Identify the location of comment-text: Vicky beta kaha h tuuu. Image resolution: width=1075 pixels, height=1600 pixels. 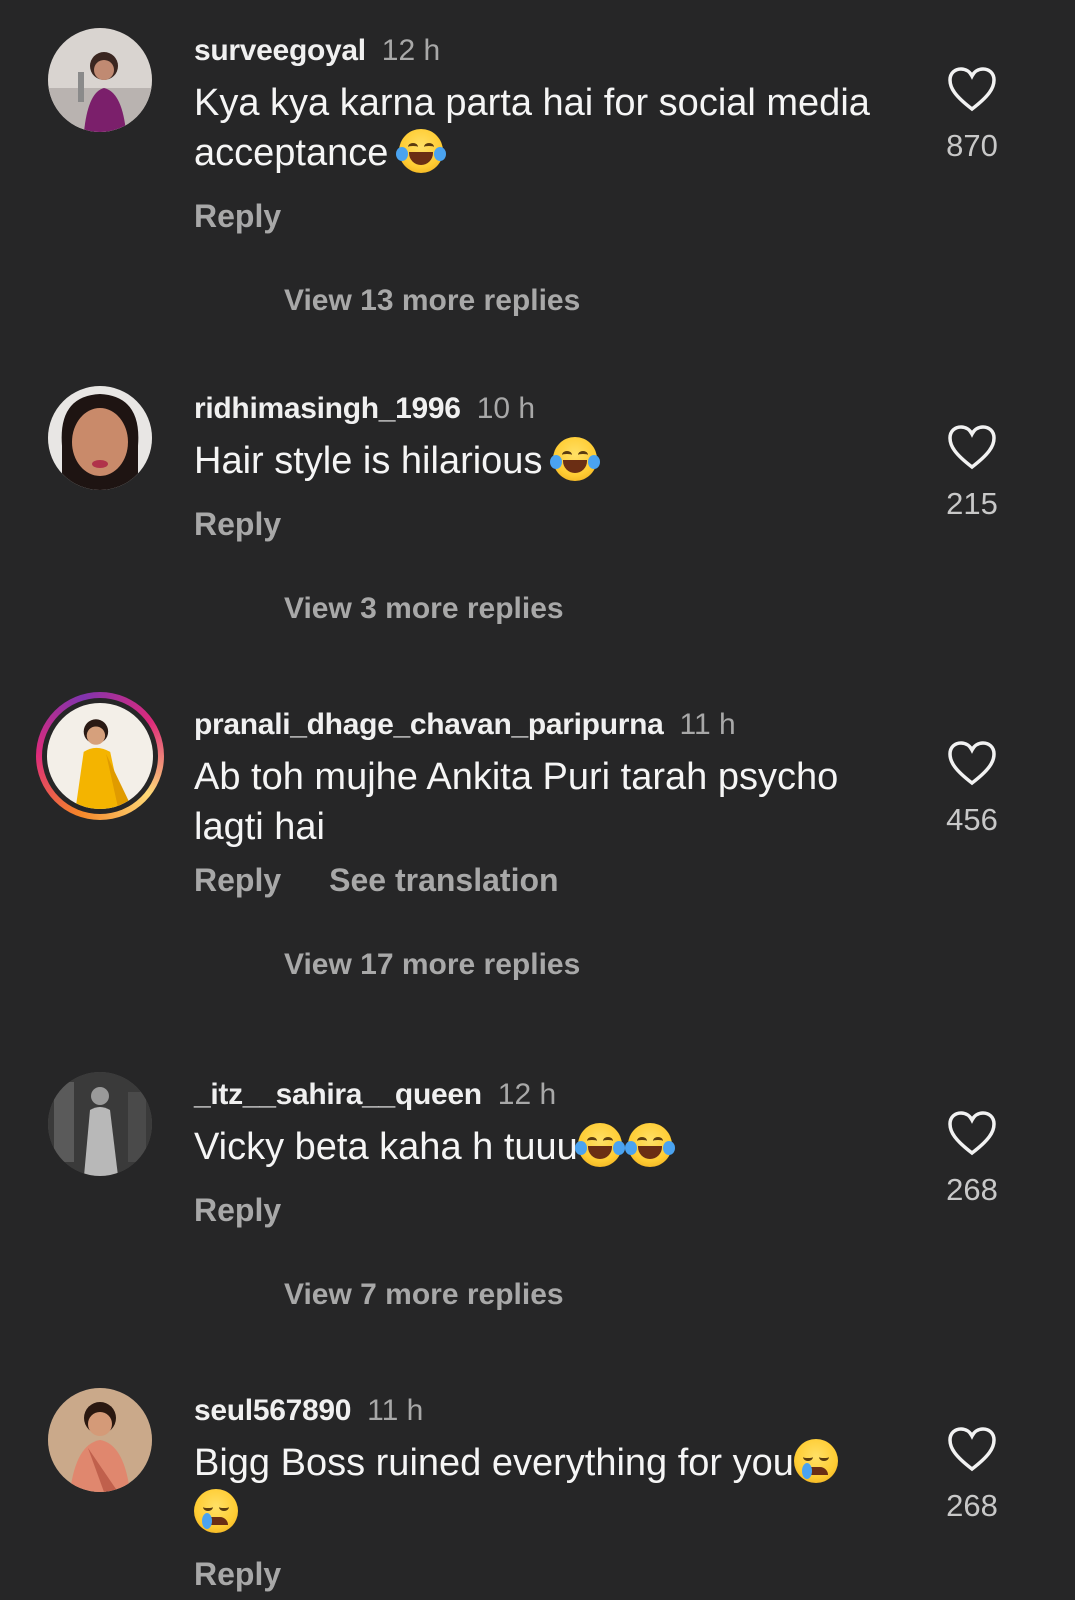
(554, 1147).